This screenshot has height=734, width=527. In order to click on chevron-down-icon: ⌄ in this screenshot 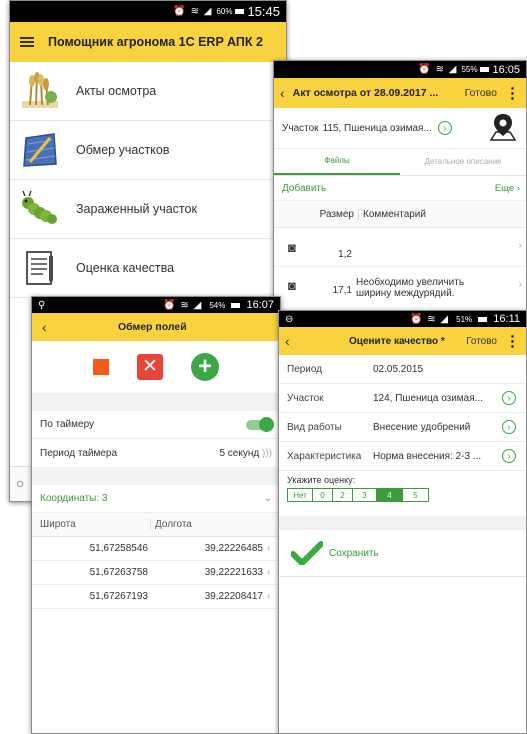, I will do `click(268, 498)`.